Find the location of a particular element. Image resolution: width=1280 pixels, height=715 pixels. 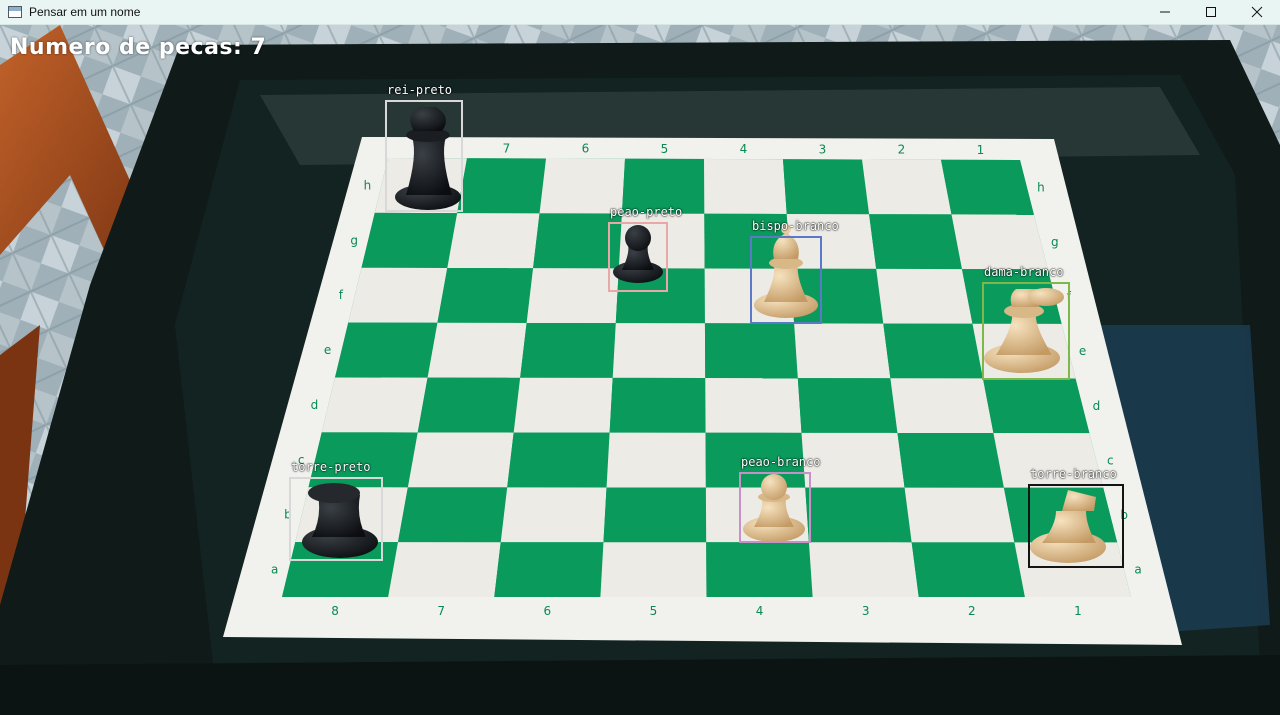

board-left-label: g is located at coordinates (354, 240).